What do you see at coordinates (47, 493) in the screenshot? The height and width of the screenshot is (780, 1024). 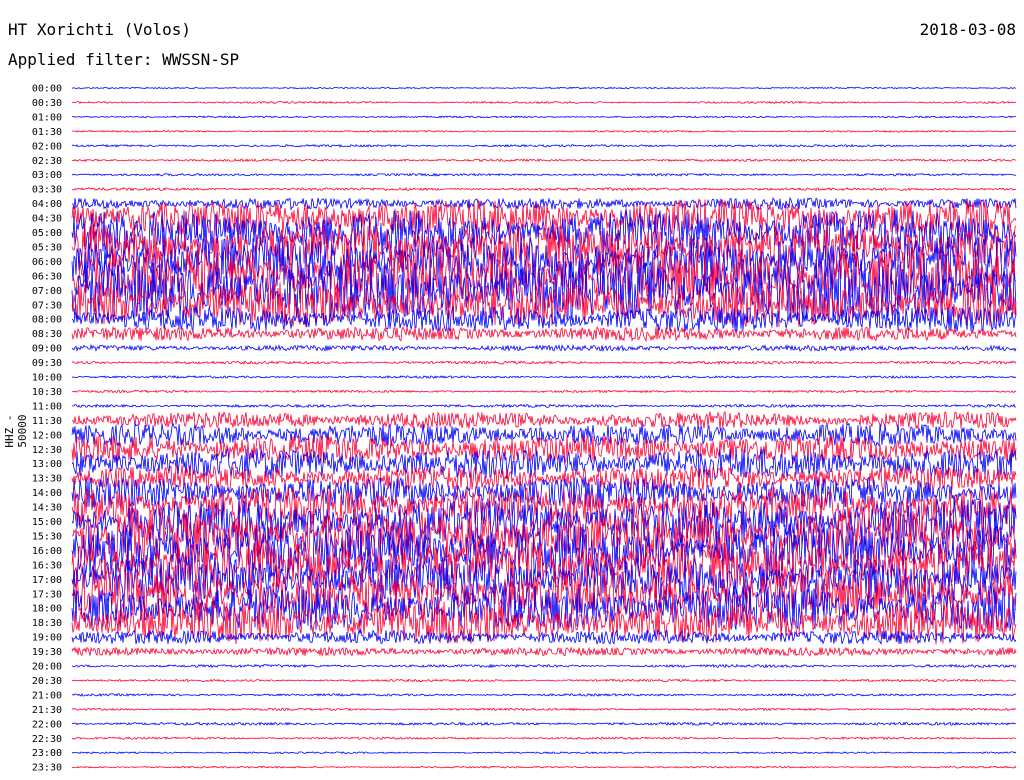 I see `row-label-1400: 14:00` at bounding box center [47, 493].